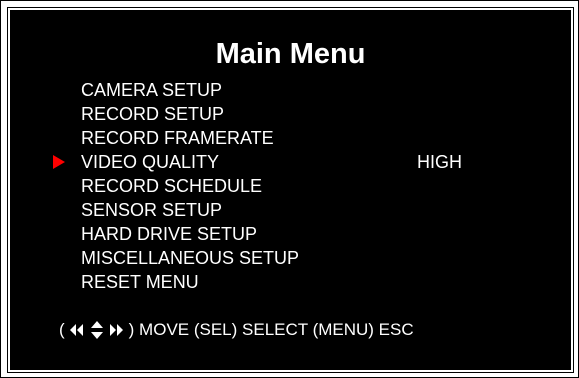  I want to click on menu-title: Main Menu, so click(290, 54).